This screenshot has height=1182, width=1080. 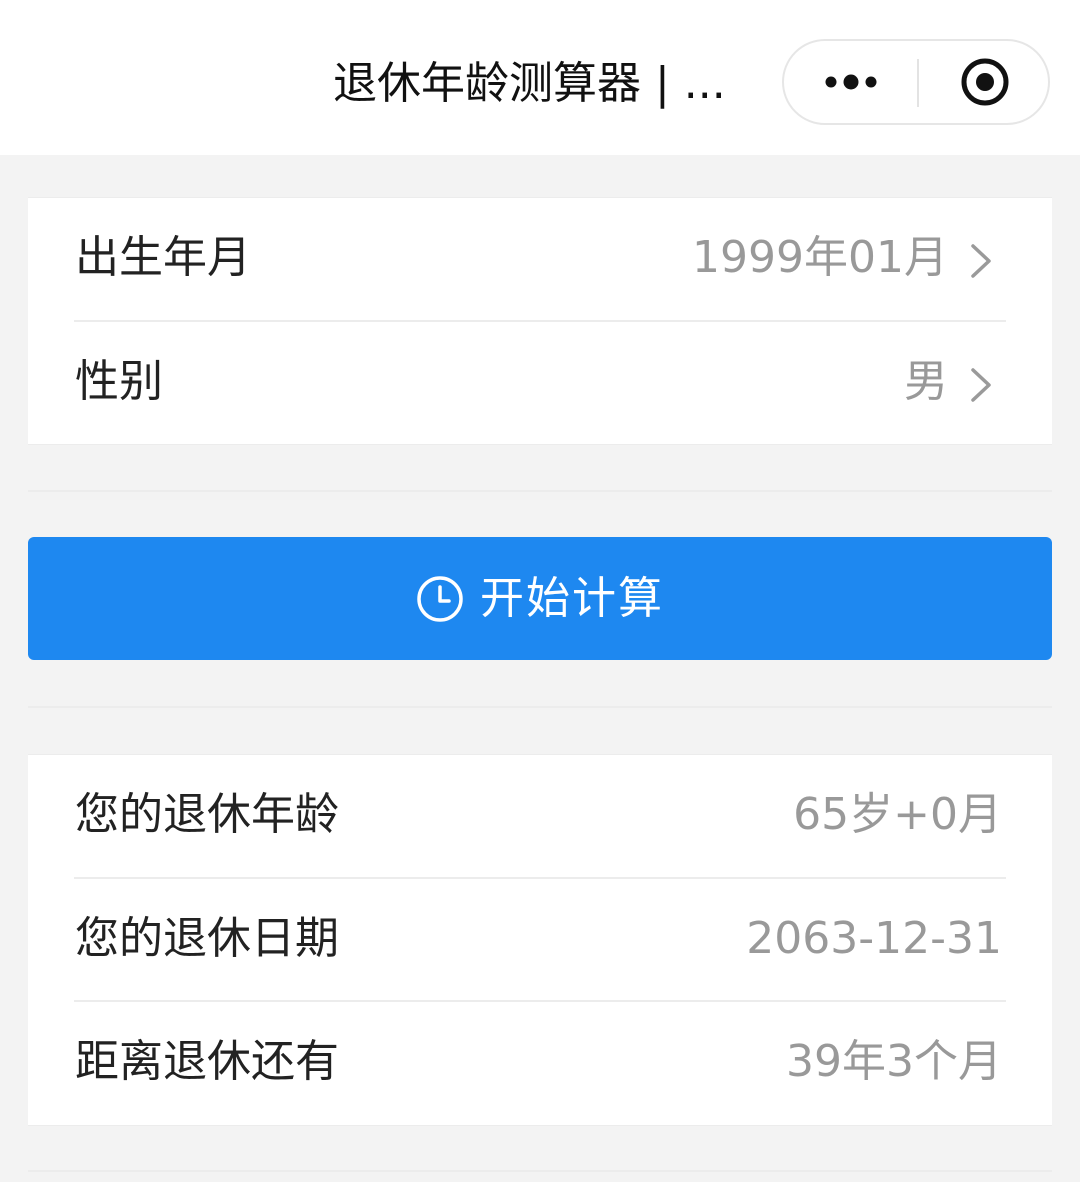 I want to click on more-dots-icon, so click(x=850, y=82).